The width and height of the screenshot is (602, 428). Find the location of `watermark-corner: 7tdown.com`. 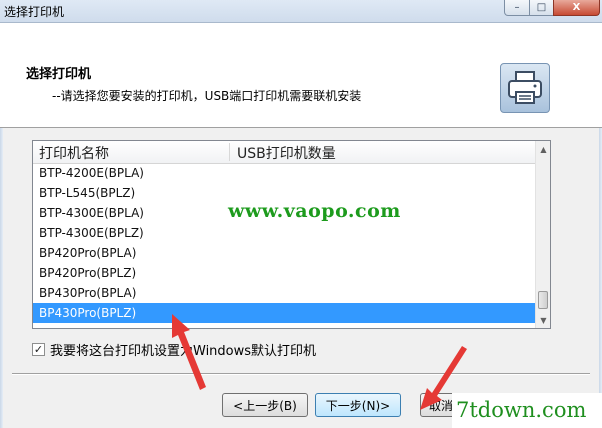

watermark-corner: 7tdown.com is located at coordinates (527, 410).